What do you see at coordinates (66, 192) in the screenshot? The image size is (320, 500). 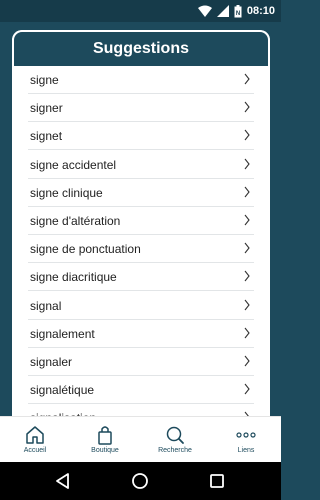 I see `list-item-label: signe clinique` at bounding box center [66, 192].